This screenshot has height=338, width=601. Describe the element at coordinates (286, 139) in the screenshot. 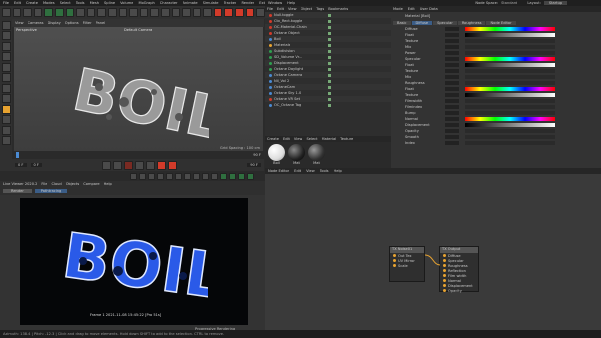

I see `mm-menu-edit: Edit` at that location.